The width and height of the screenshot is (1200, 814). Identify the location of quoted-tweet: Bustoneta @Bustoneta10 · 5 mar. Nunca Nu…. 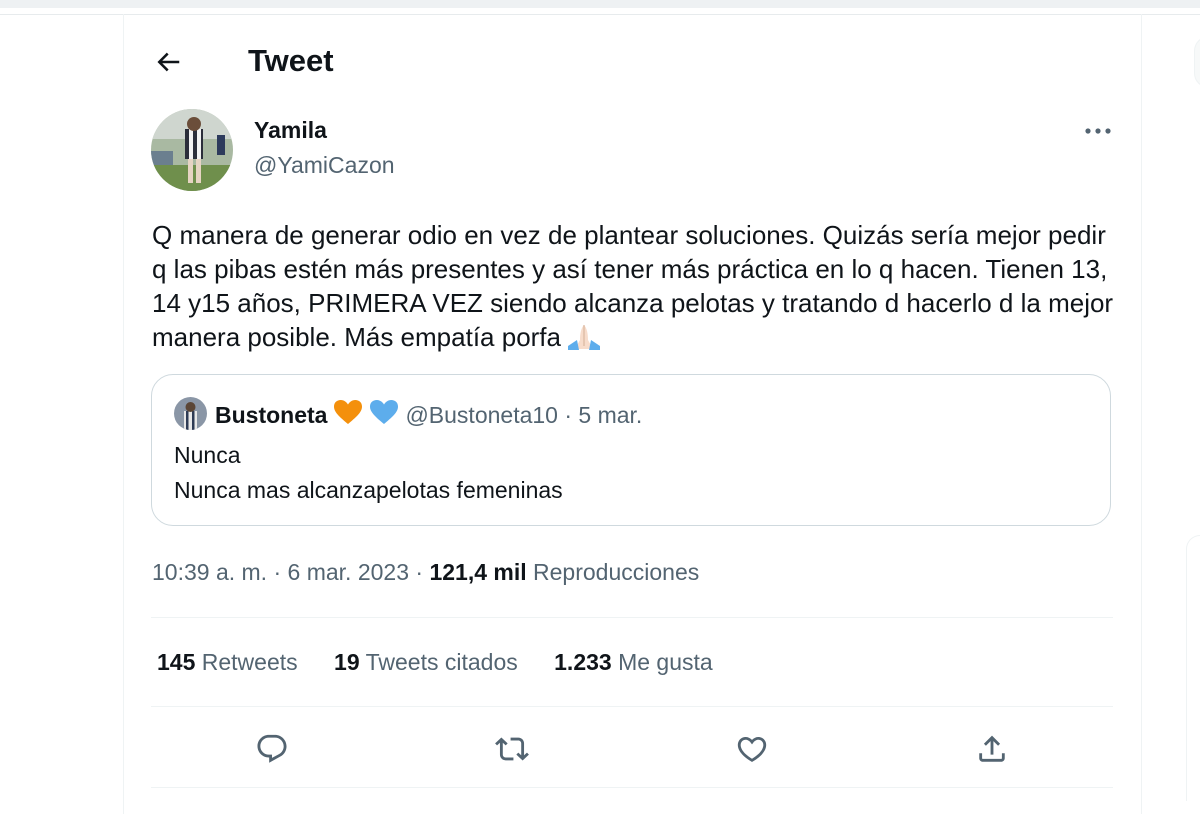
(631, 450).